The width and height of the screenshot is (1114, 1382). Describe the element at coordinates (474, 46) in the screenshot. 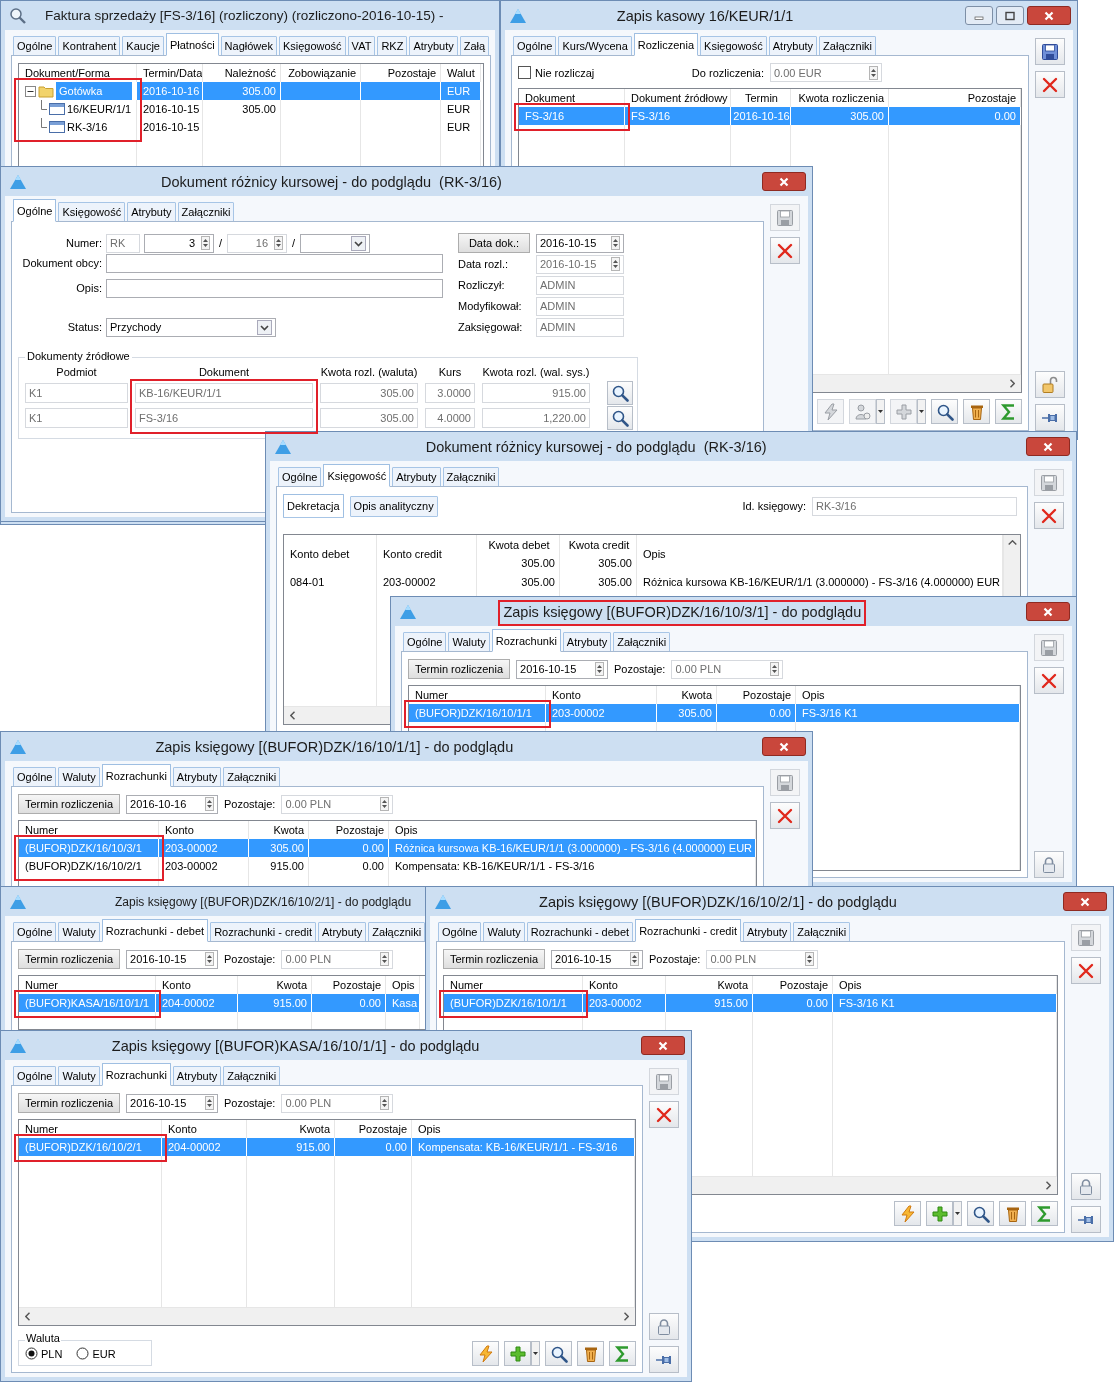

I see `tab: Załą` at that location.